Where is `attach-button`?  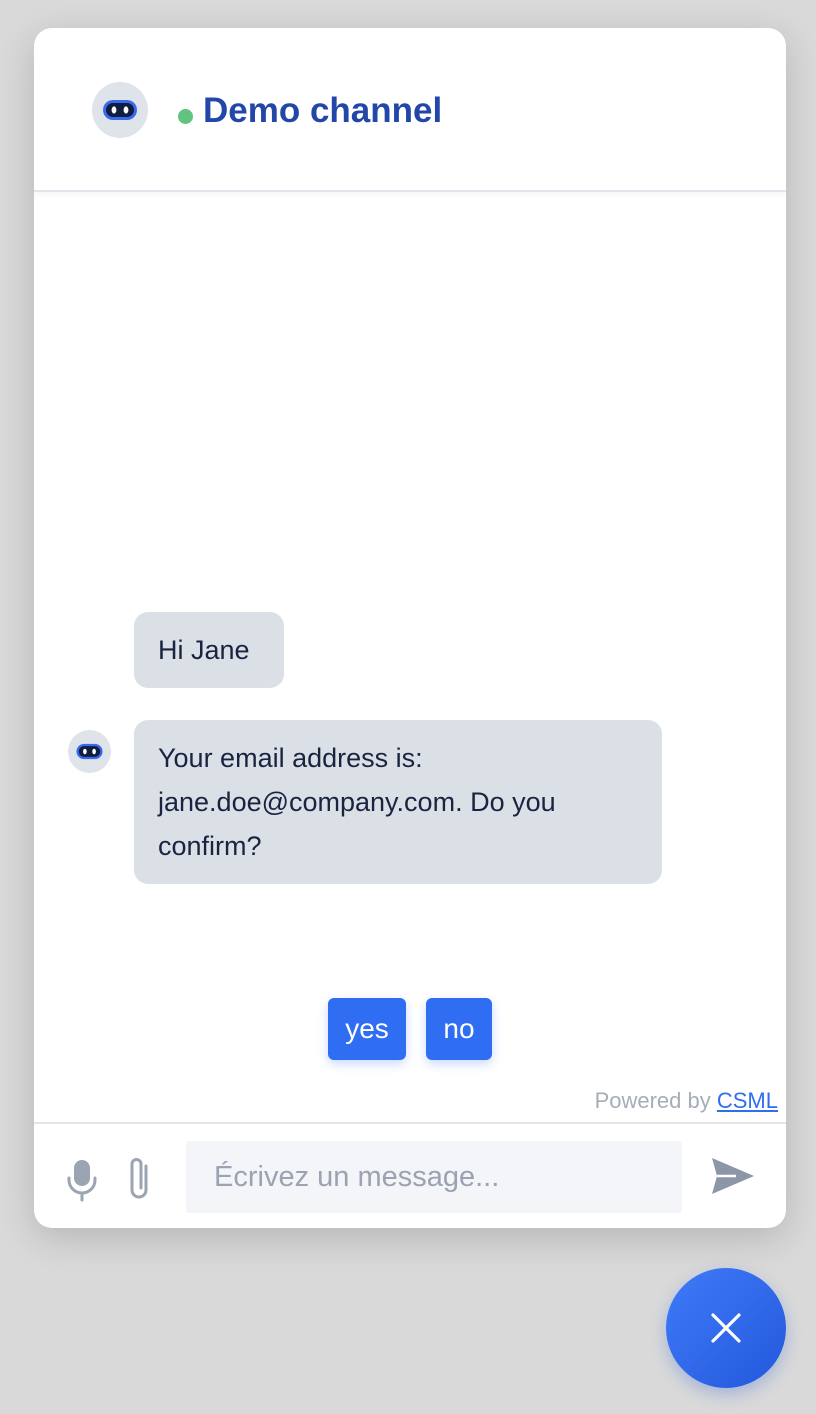 attach-button is located at coordinates (139, 1178).